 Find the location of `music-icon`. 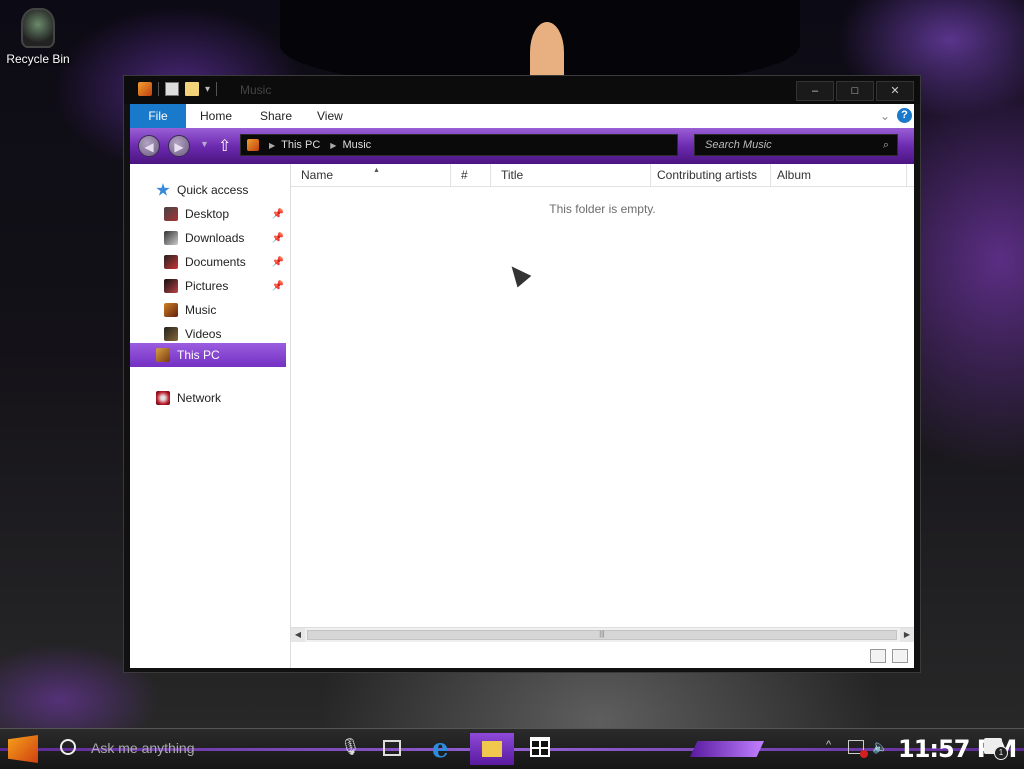

music-icon is located at coordinates (171, 310).